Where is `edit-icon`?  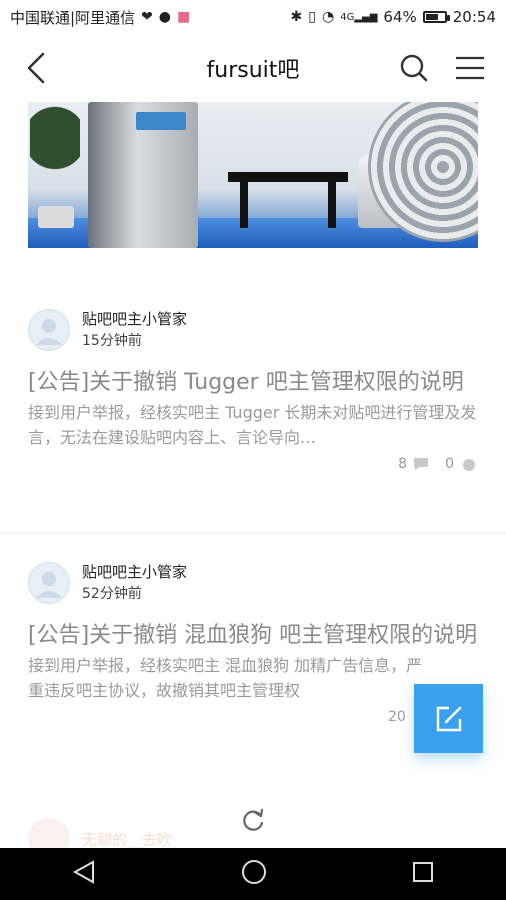
edit-icon is located at coordinates (448, 718).